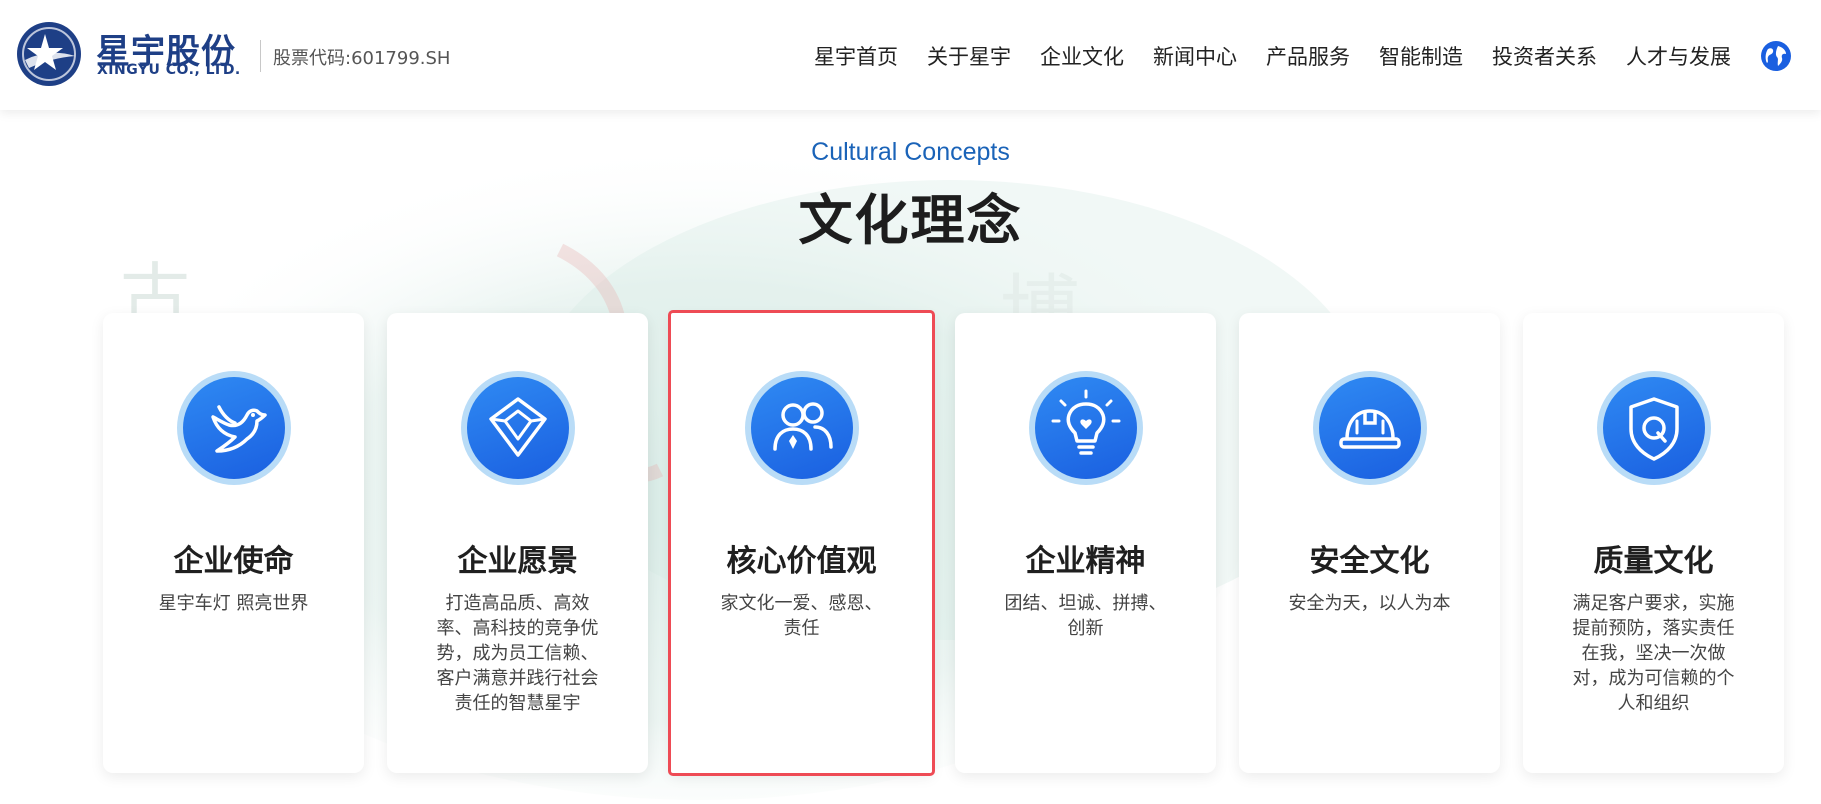 The width and height of the screenshot is (1821, 804). Describe the element at coordinates (1308, 56) in the screenshot. I see `nav-item-products: 产品服务` at that location.